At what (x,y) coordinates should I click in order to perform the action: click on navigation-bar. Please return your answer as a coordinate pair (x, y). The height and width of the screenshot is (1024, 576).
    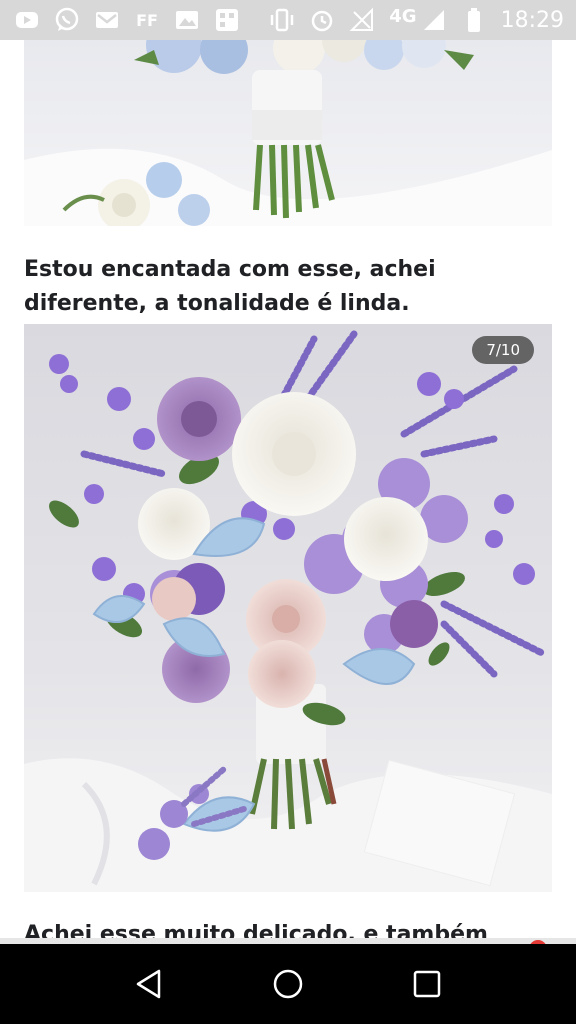
    Looking at the image, I should click on (288, 984).